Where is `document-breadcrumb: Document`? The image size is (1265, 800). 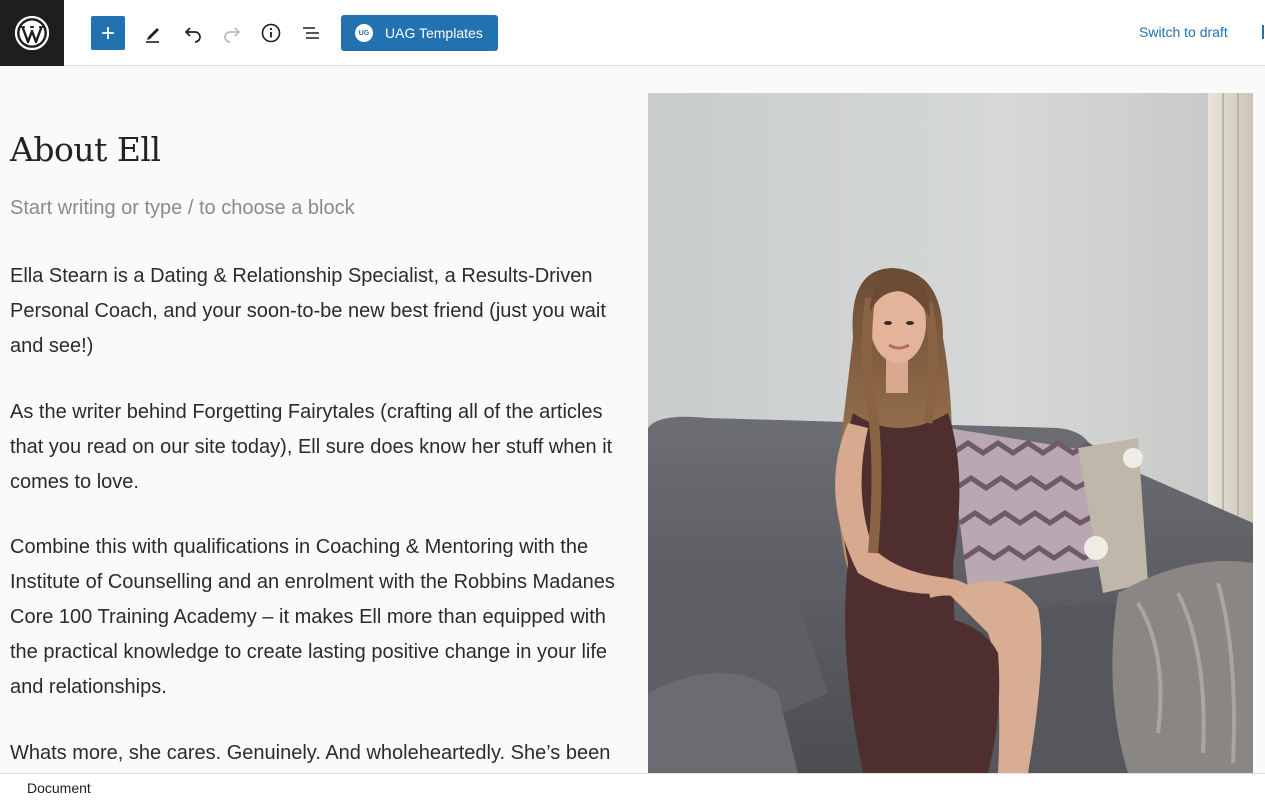 document-breadcrumb: Document is located at coordinates (59, 788).